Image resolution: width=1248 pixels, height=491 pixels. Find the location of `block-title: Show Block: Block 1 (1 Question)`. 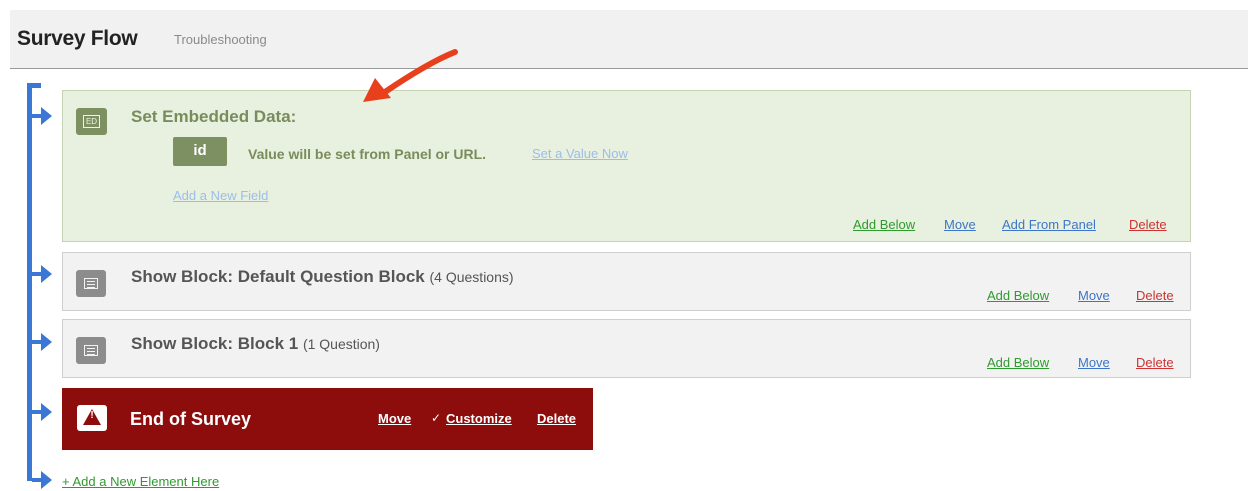

block-title: Show Block: Block 1 (1 Question) is located at coordinates (255, 343).